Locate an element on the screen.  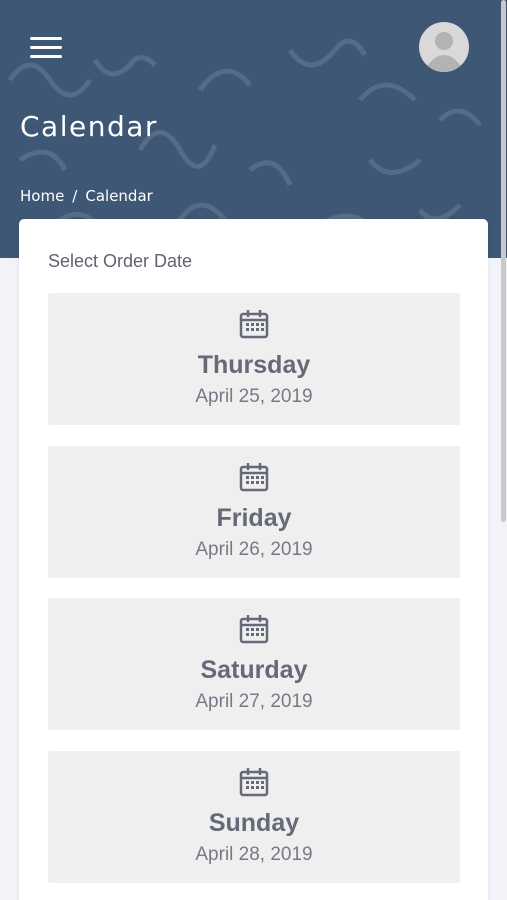
page-title: Calendar is located at coordinates (89, 126).